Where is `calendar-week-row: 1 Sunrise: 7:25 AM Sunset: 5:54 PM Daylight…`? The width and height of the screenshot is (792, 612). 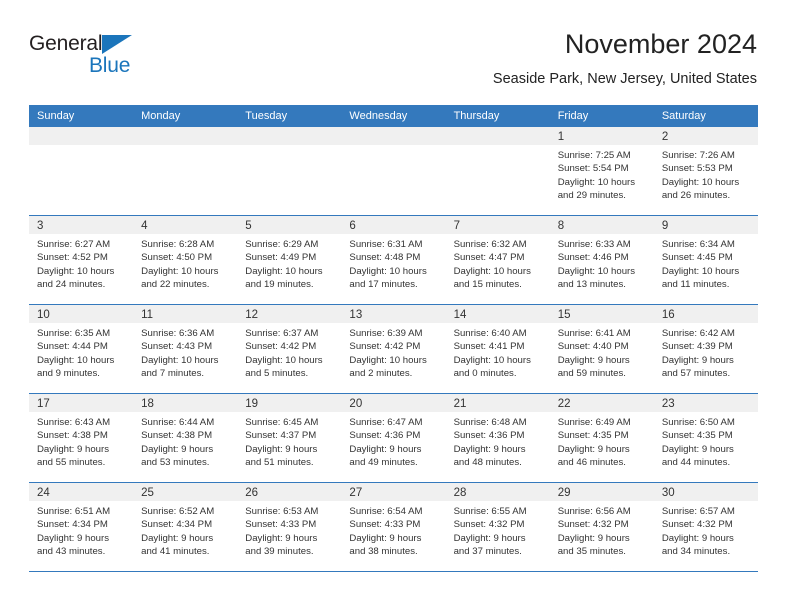
calendar-week-row: 1 Sunrise: 7:25 AM Sunset: 5:54 PM Daylight… is located at coordinates (393, 171).